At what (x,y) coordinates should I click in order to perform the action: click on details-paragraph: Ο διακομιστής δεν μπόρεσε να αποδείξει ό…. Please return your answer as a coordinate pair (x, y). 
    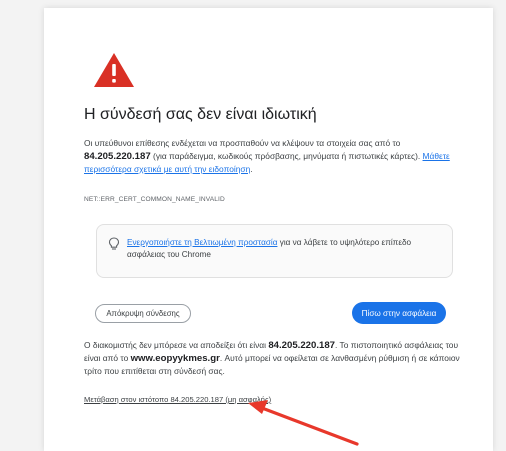
    Looking at the image, I should click on (274, 358).